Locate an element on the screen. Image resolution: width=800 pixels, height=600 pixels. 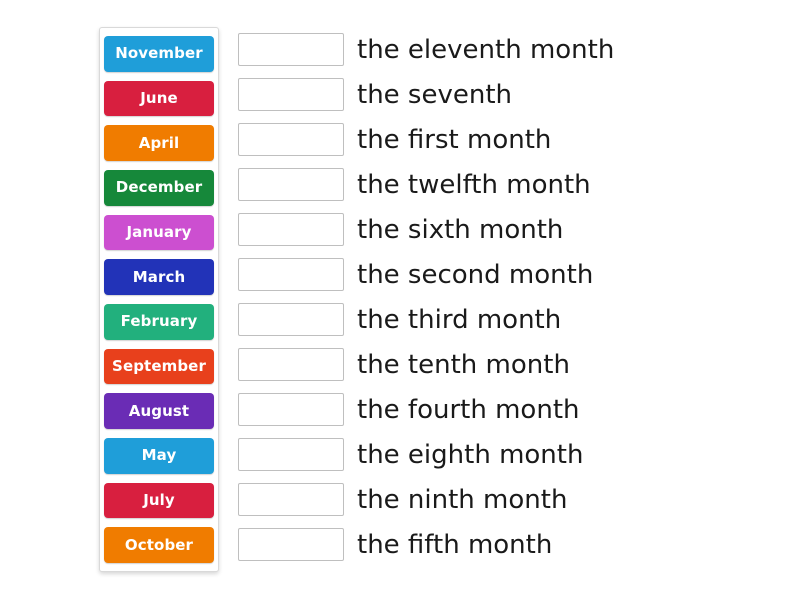
answer-row: the ninth month is located at coordinates (508, 499).